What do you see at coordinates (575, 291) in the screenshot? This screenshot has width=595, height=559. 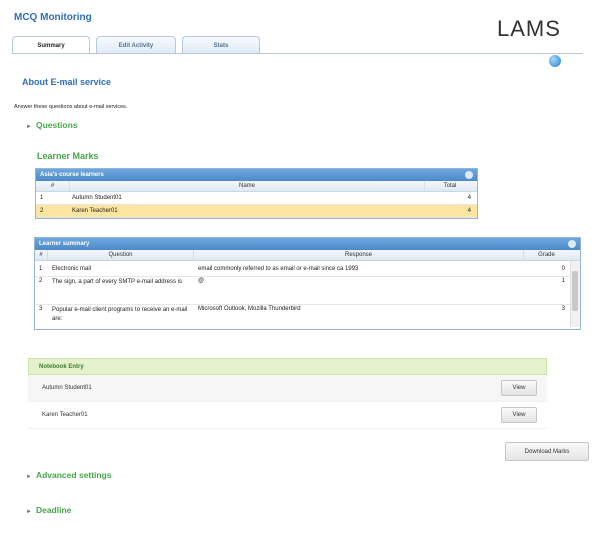 I see `scrollbar-thumb` at bounding box center [575, 291].